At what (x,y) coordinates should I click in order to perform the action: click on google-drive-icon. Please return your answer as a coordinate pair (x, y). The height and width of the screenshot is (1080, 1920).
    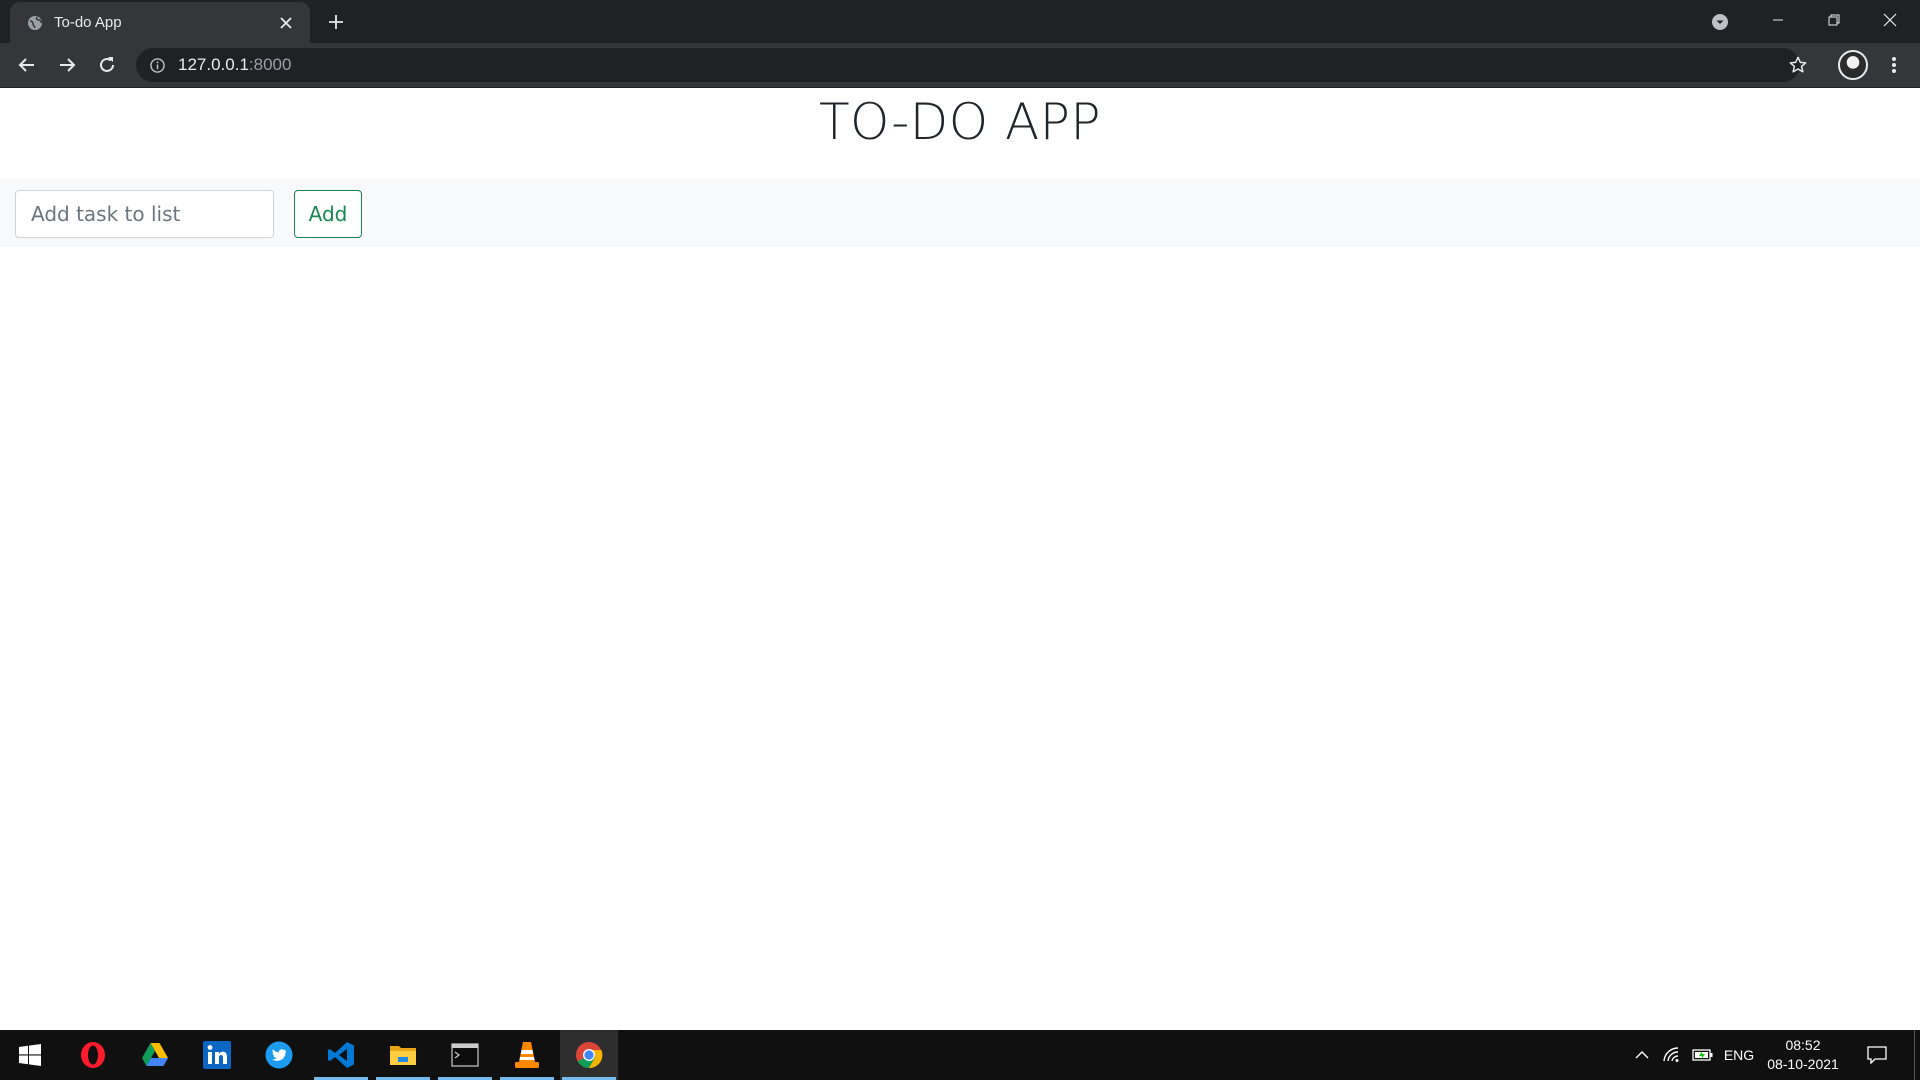
    Looking at the image, I should click on (155, 1055).